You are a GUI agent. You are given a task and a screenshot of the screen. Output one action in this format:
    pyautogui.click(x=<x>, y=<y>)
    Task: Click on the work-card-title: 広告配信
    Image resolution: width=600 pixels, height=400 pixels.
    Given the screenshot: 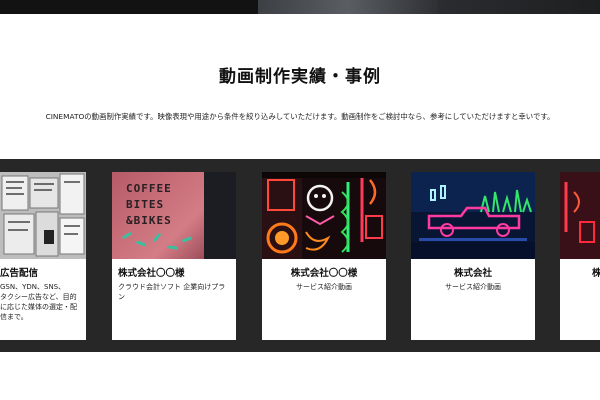 What is the action you would take?
    pyautogui.click(x=19, y=273)
    